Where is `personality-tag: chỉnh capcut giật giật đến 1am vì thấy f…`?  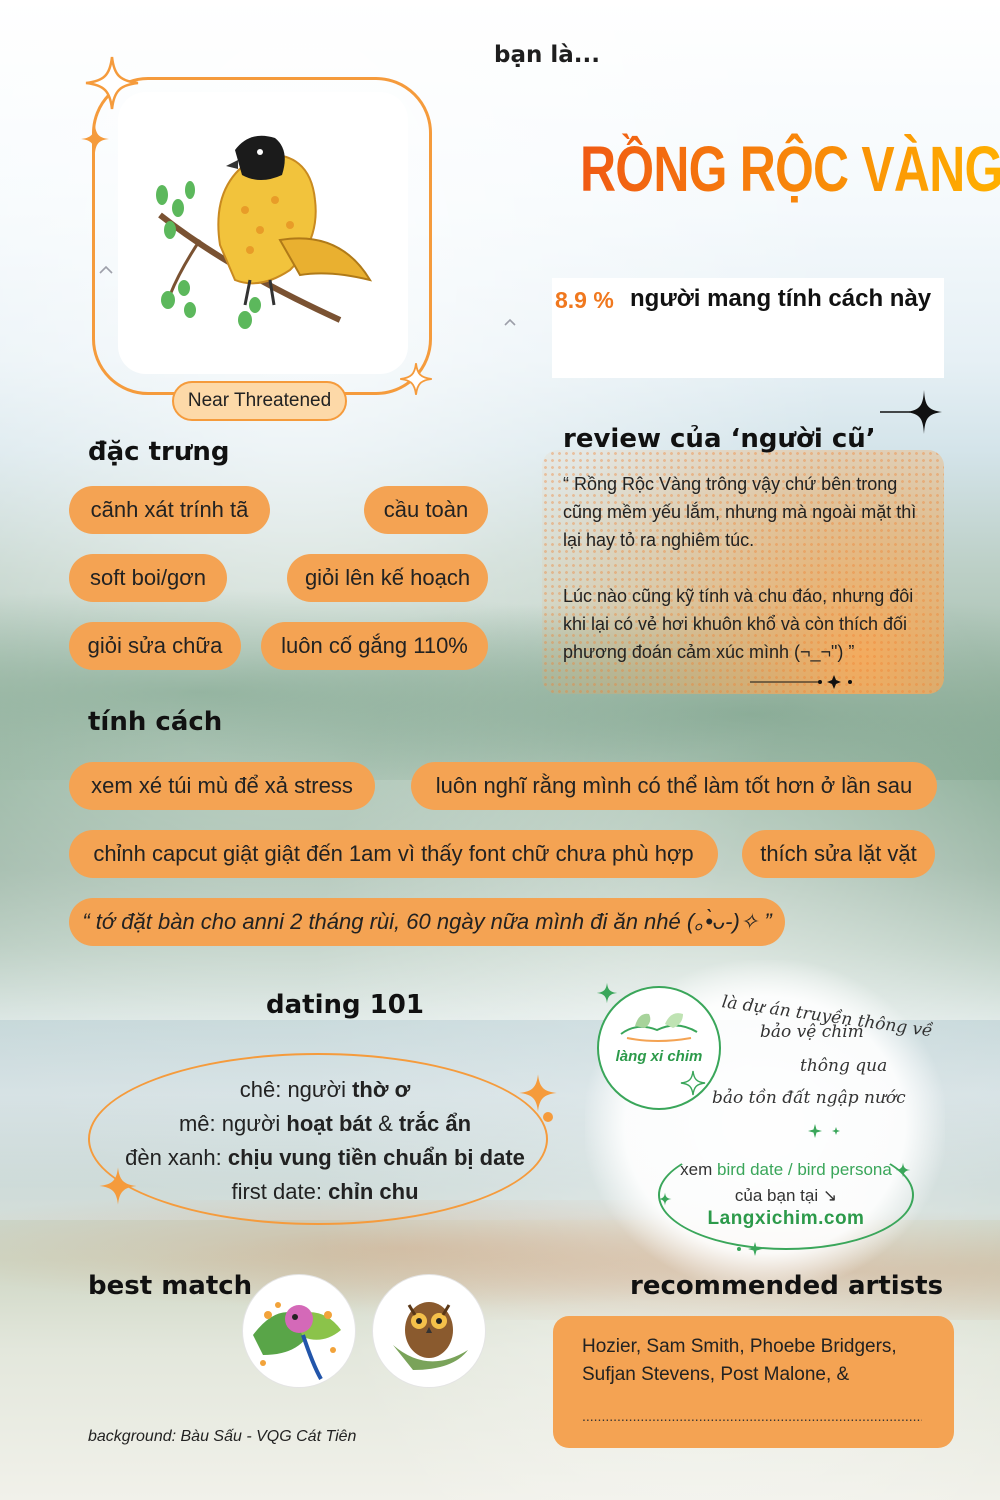
personality-tag: chỉnh capcut giật giật đến 1am vì thấy f… is located at coordinates (393, 854).